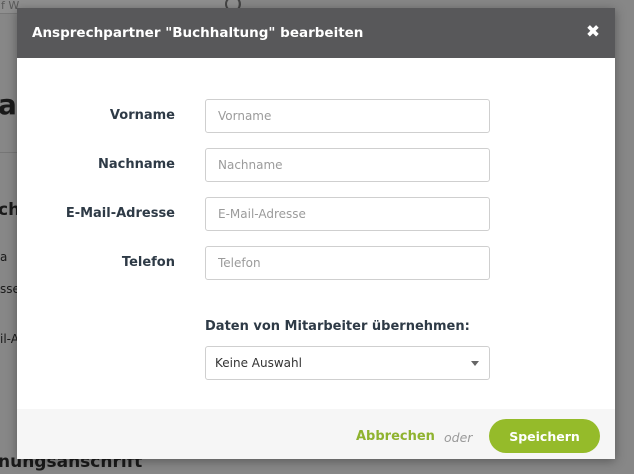  Describe the element at coordinates (148, 262) in the screenshot. I see `phone-label: Telefon` at that location.